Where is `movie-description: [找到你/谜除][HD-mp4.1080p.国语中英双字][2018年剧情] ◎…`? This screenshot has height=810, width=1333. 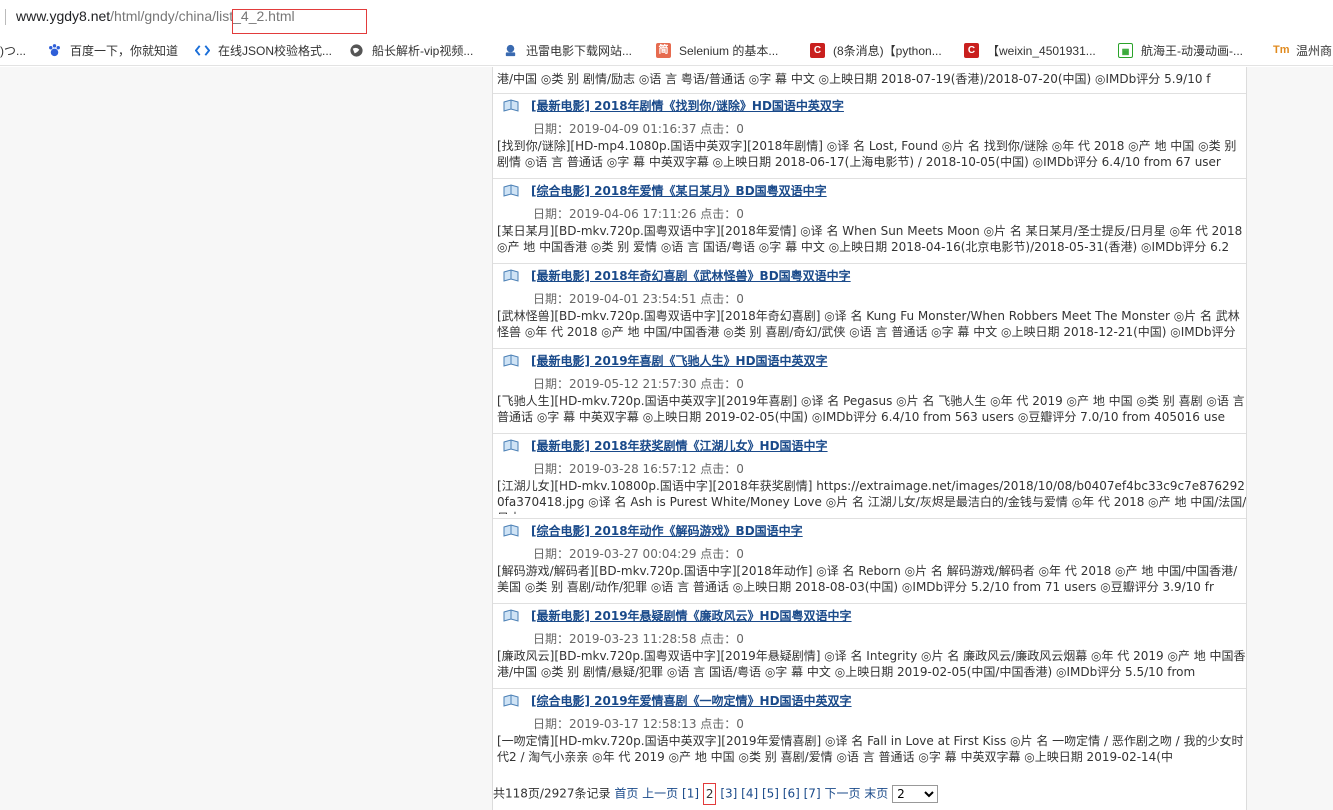 movie-description: [找到你/谜除][HD-mp4.1080p.国语中英双字][2018年剧情] ◎… is located at coordinates (867, 154).